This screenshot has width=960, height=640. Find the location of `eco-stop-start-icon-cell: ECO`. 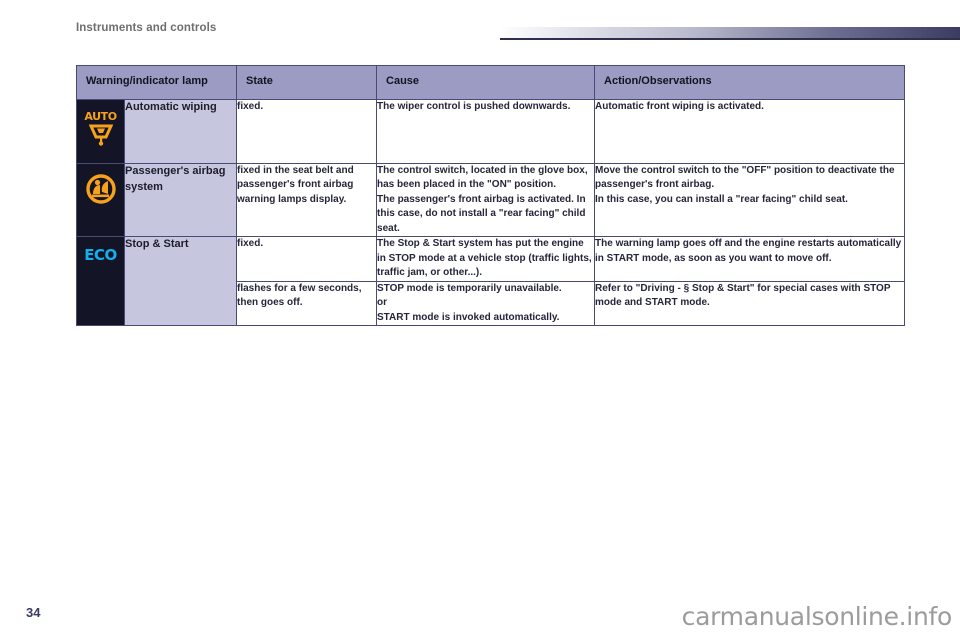

eco-stop-start-icon-cell: ECO is located at coordinates (100, 281).